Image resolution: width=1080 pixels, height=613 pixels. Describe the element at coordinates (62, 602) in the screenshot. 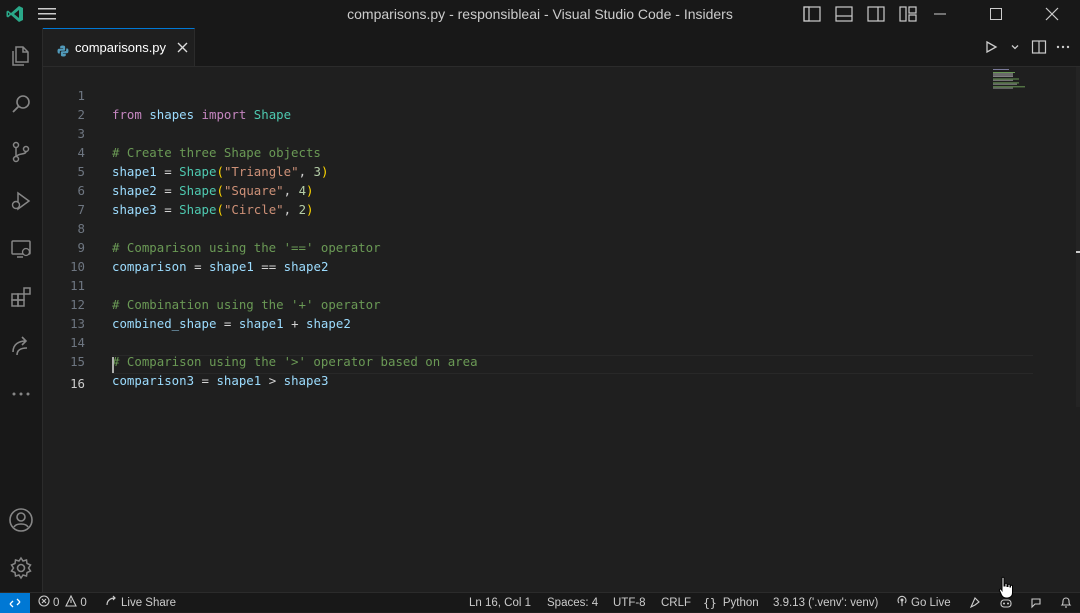

I see `problems-indicator: 0 0` at that location.